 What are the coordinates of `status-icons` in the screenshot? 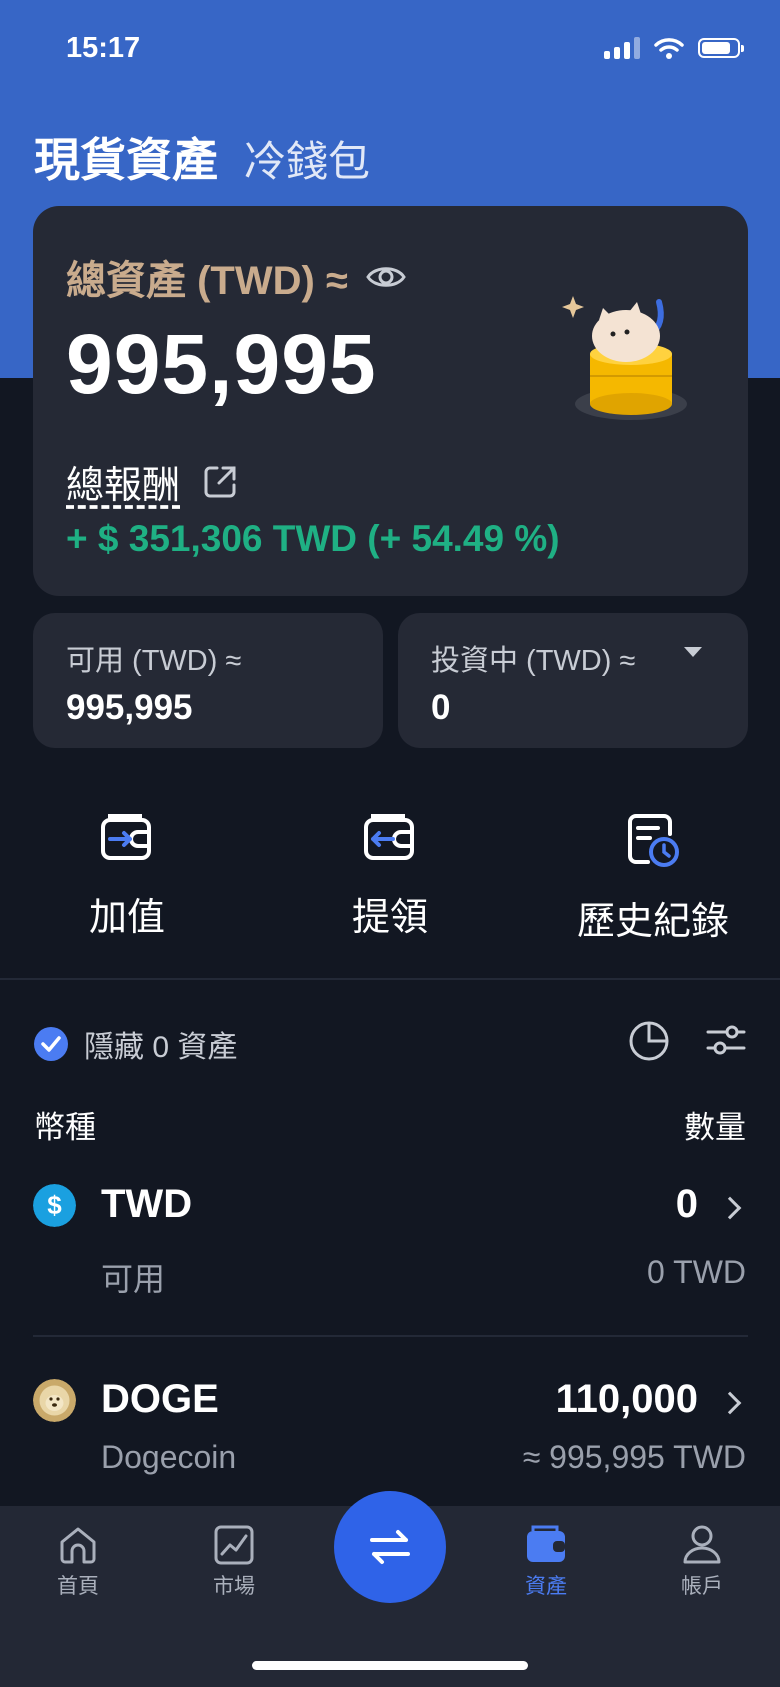 It's located at (674, 48).